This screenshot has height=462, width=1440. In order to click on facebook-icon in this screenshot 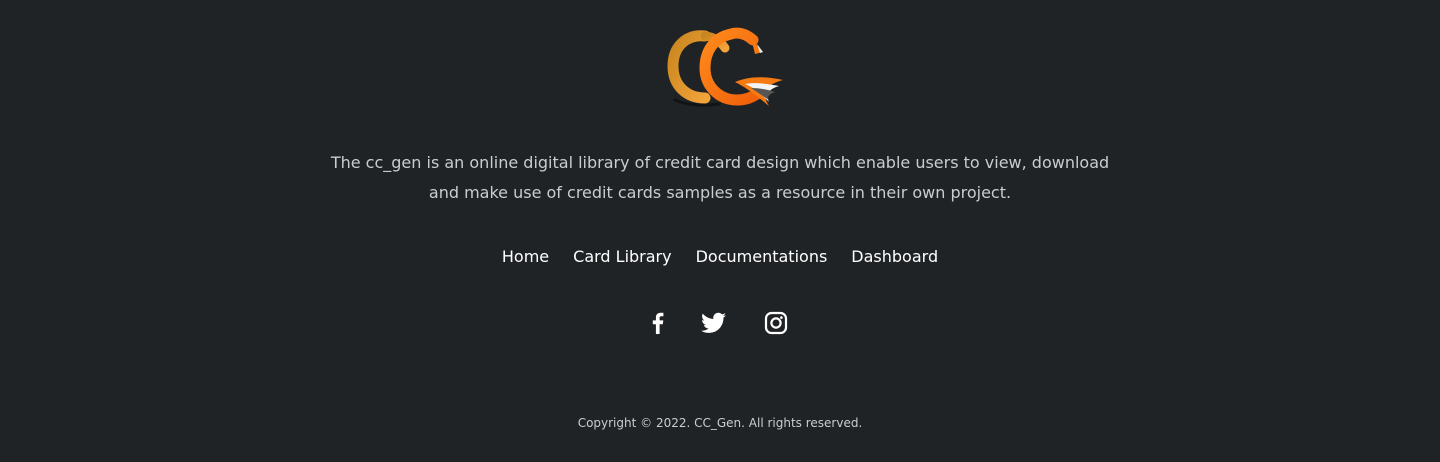, I will do `click(658, 323)`.